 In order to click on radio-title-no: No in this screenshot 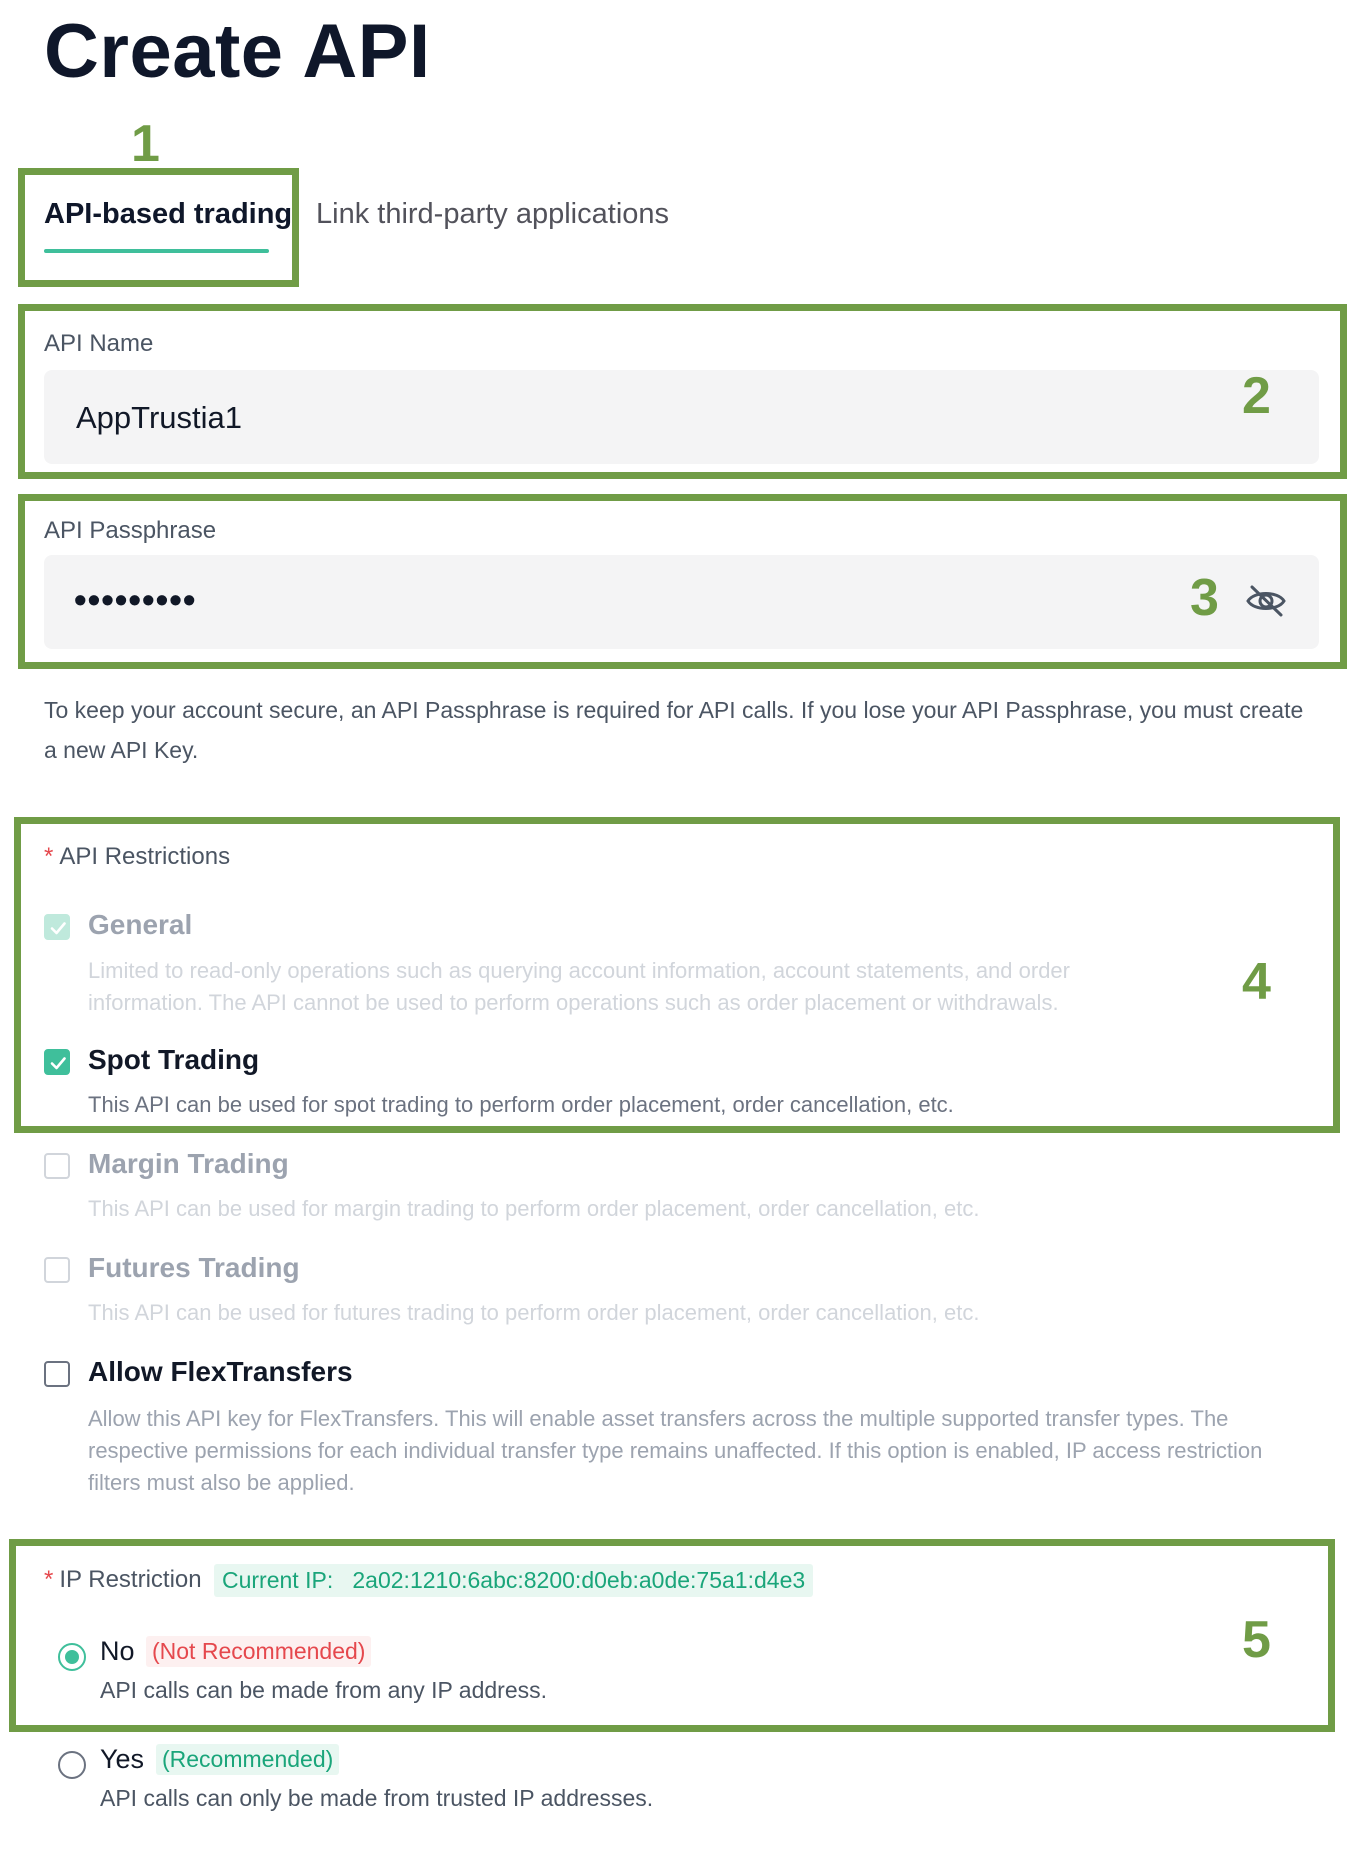, I will do `click(117, 1651)`.